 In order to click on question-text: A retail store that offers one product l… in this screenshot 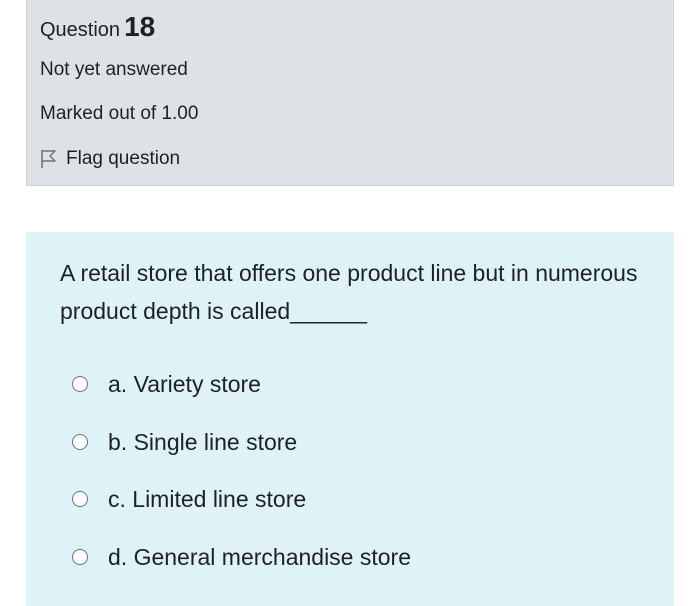, I will do `click(349, 292)`.